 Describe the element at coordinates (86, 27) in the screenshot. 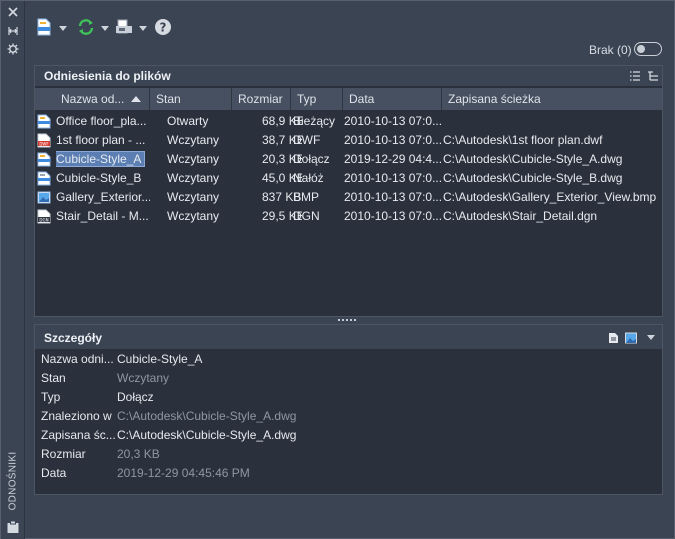

I see `refresh-icon` at that location.